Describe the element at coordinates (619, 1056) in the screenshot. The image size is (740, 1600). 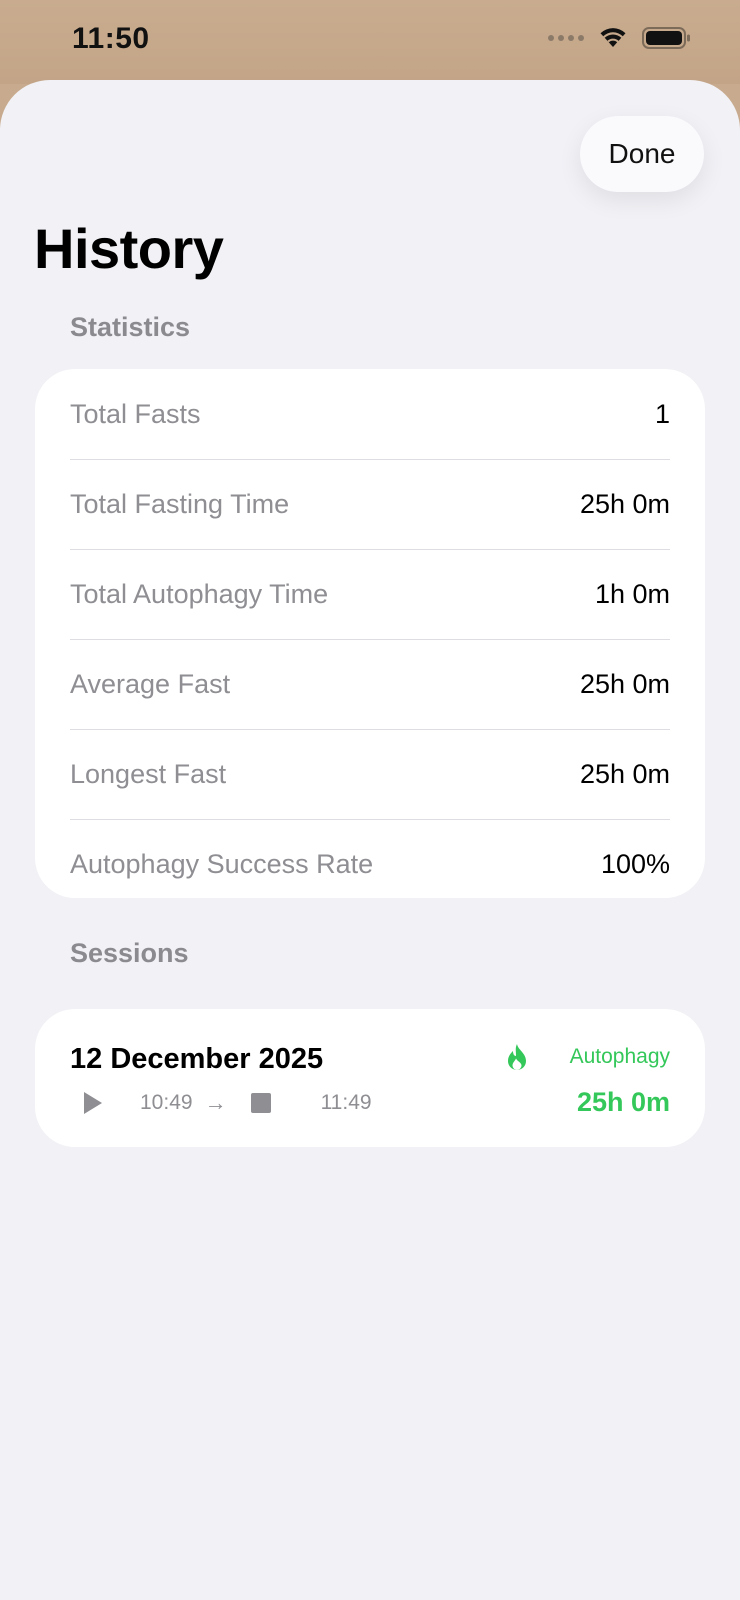
I see `session-status: Autophagy` at that location.